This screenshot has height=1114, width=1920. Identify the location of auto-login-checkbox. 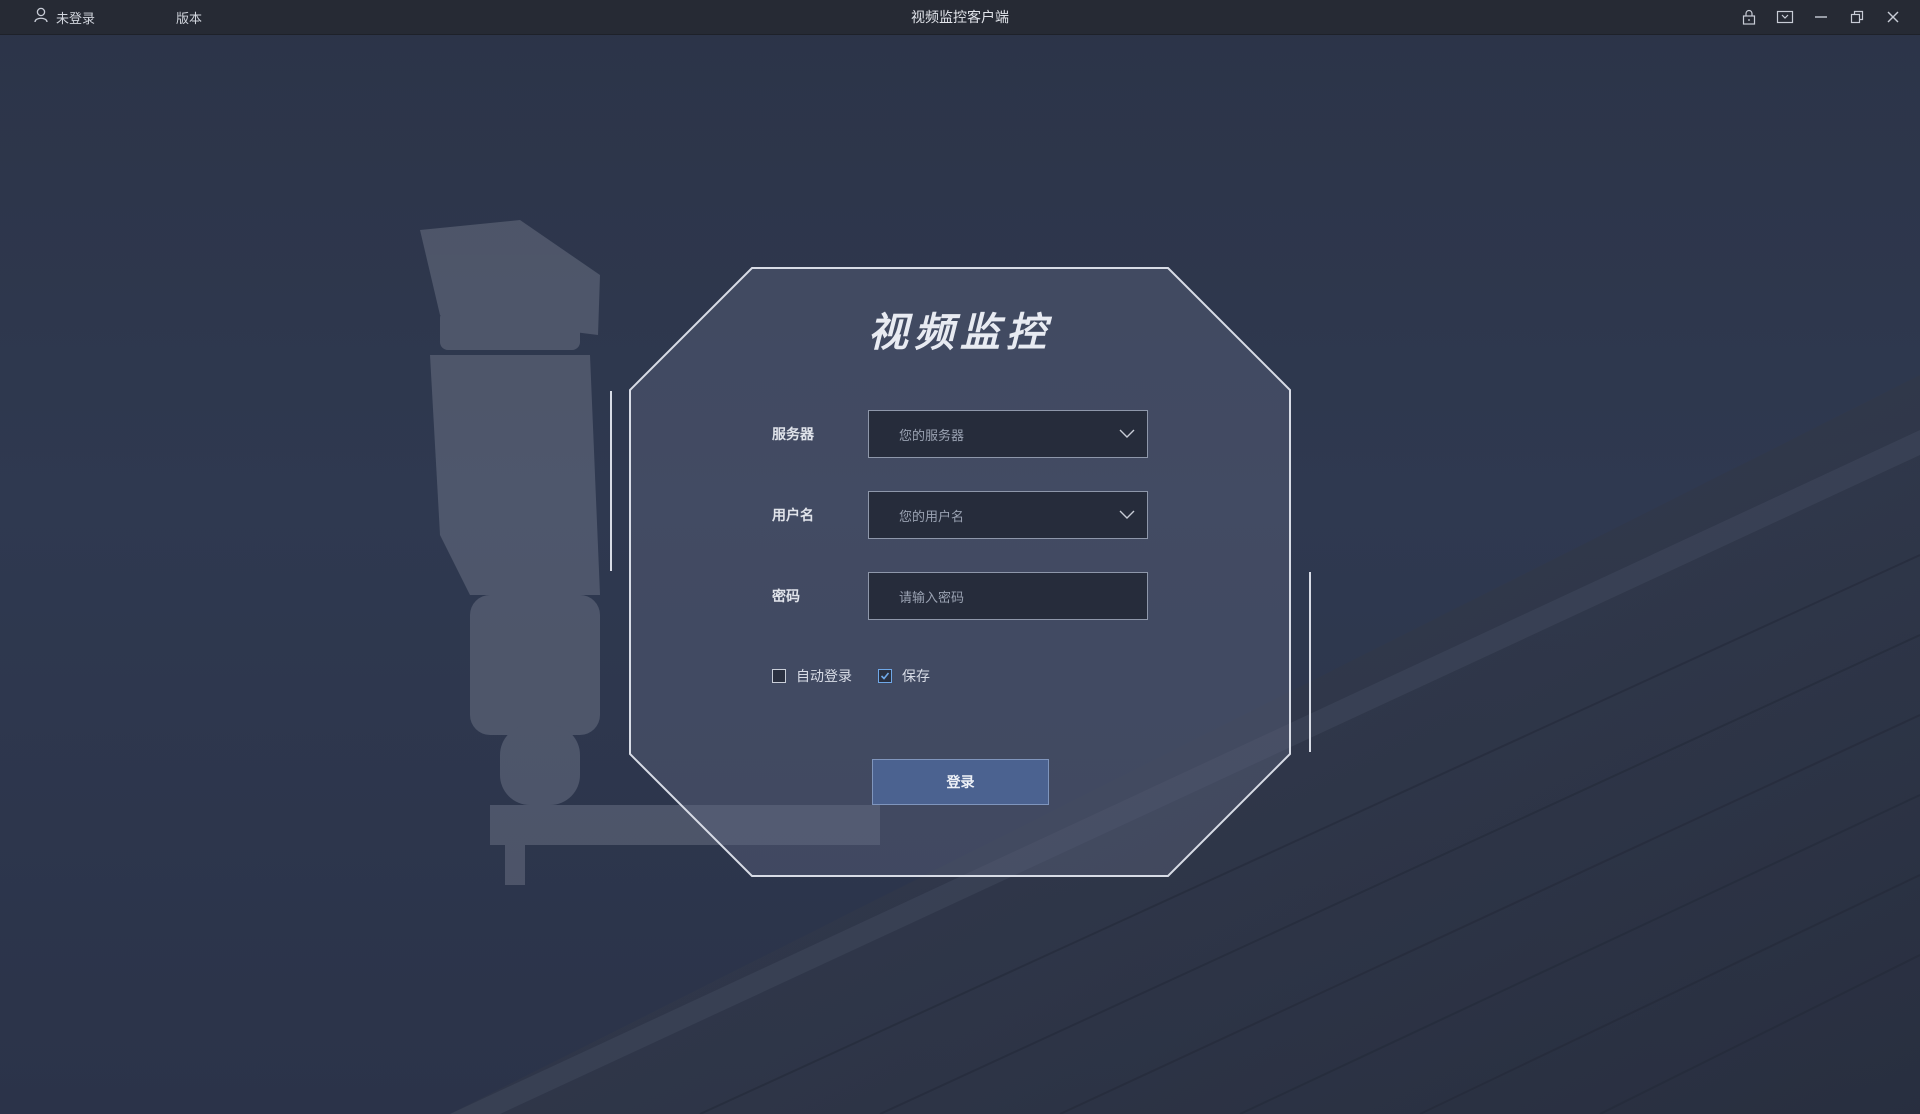
(779, 676).